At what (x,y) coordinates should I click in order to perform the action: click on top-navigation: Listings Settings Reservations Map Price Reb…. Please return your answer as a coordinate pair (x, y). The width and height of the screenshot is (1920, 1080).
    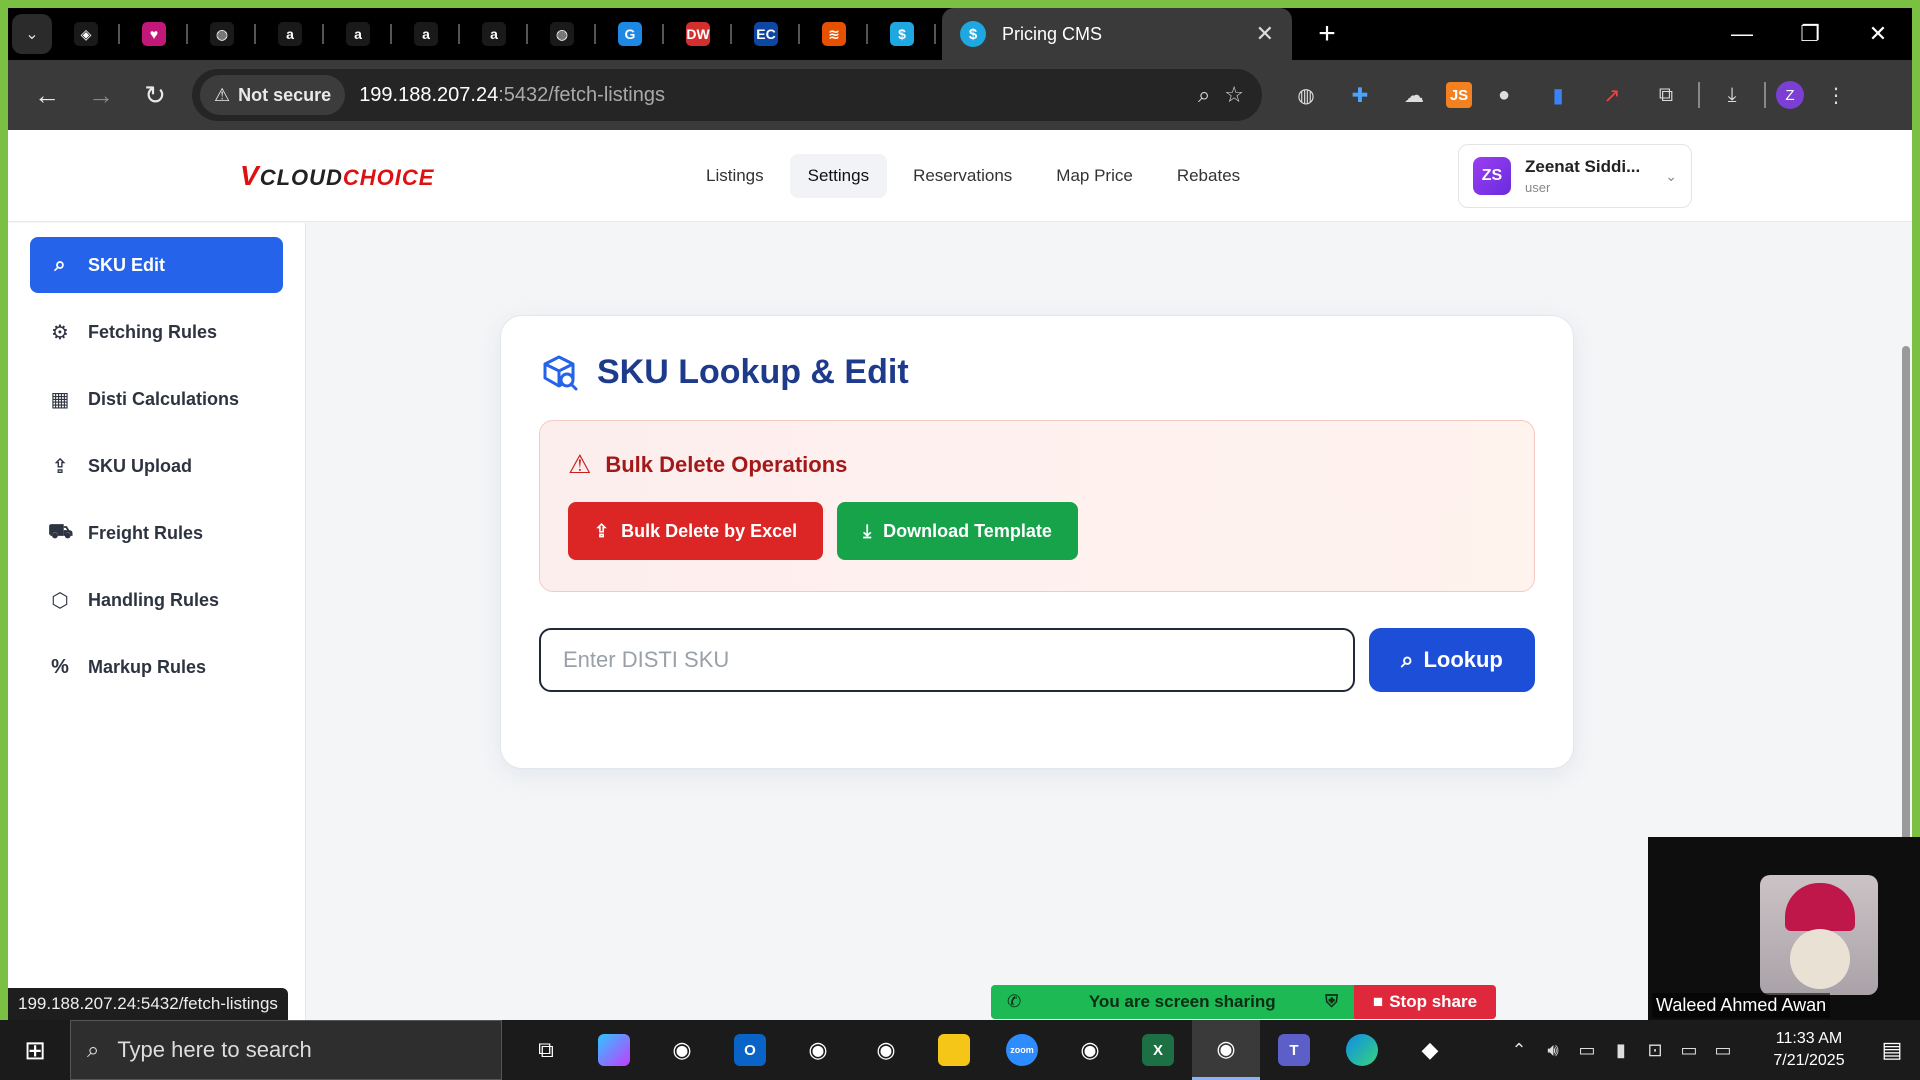
    Looking at the image, I should click on (973, 176).